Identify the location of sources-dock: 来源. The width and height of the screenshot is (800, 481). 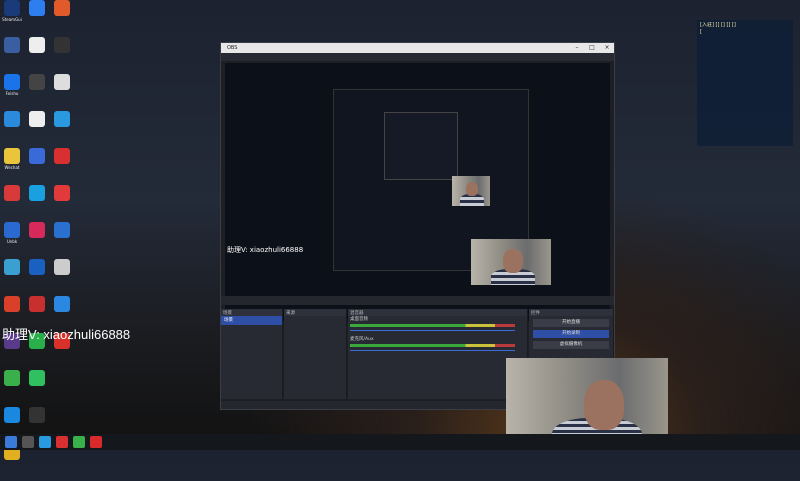
(315, 354).